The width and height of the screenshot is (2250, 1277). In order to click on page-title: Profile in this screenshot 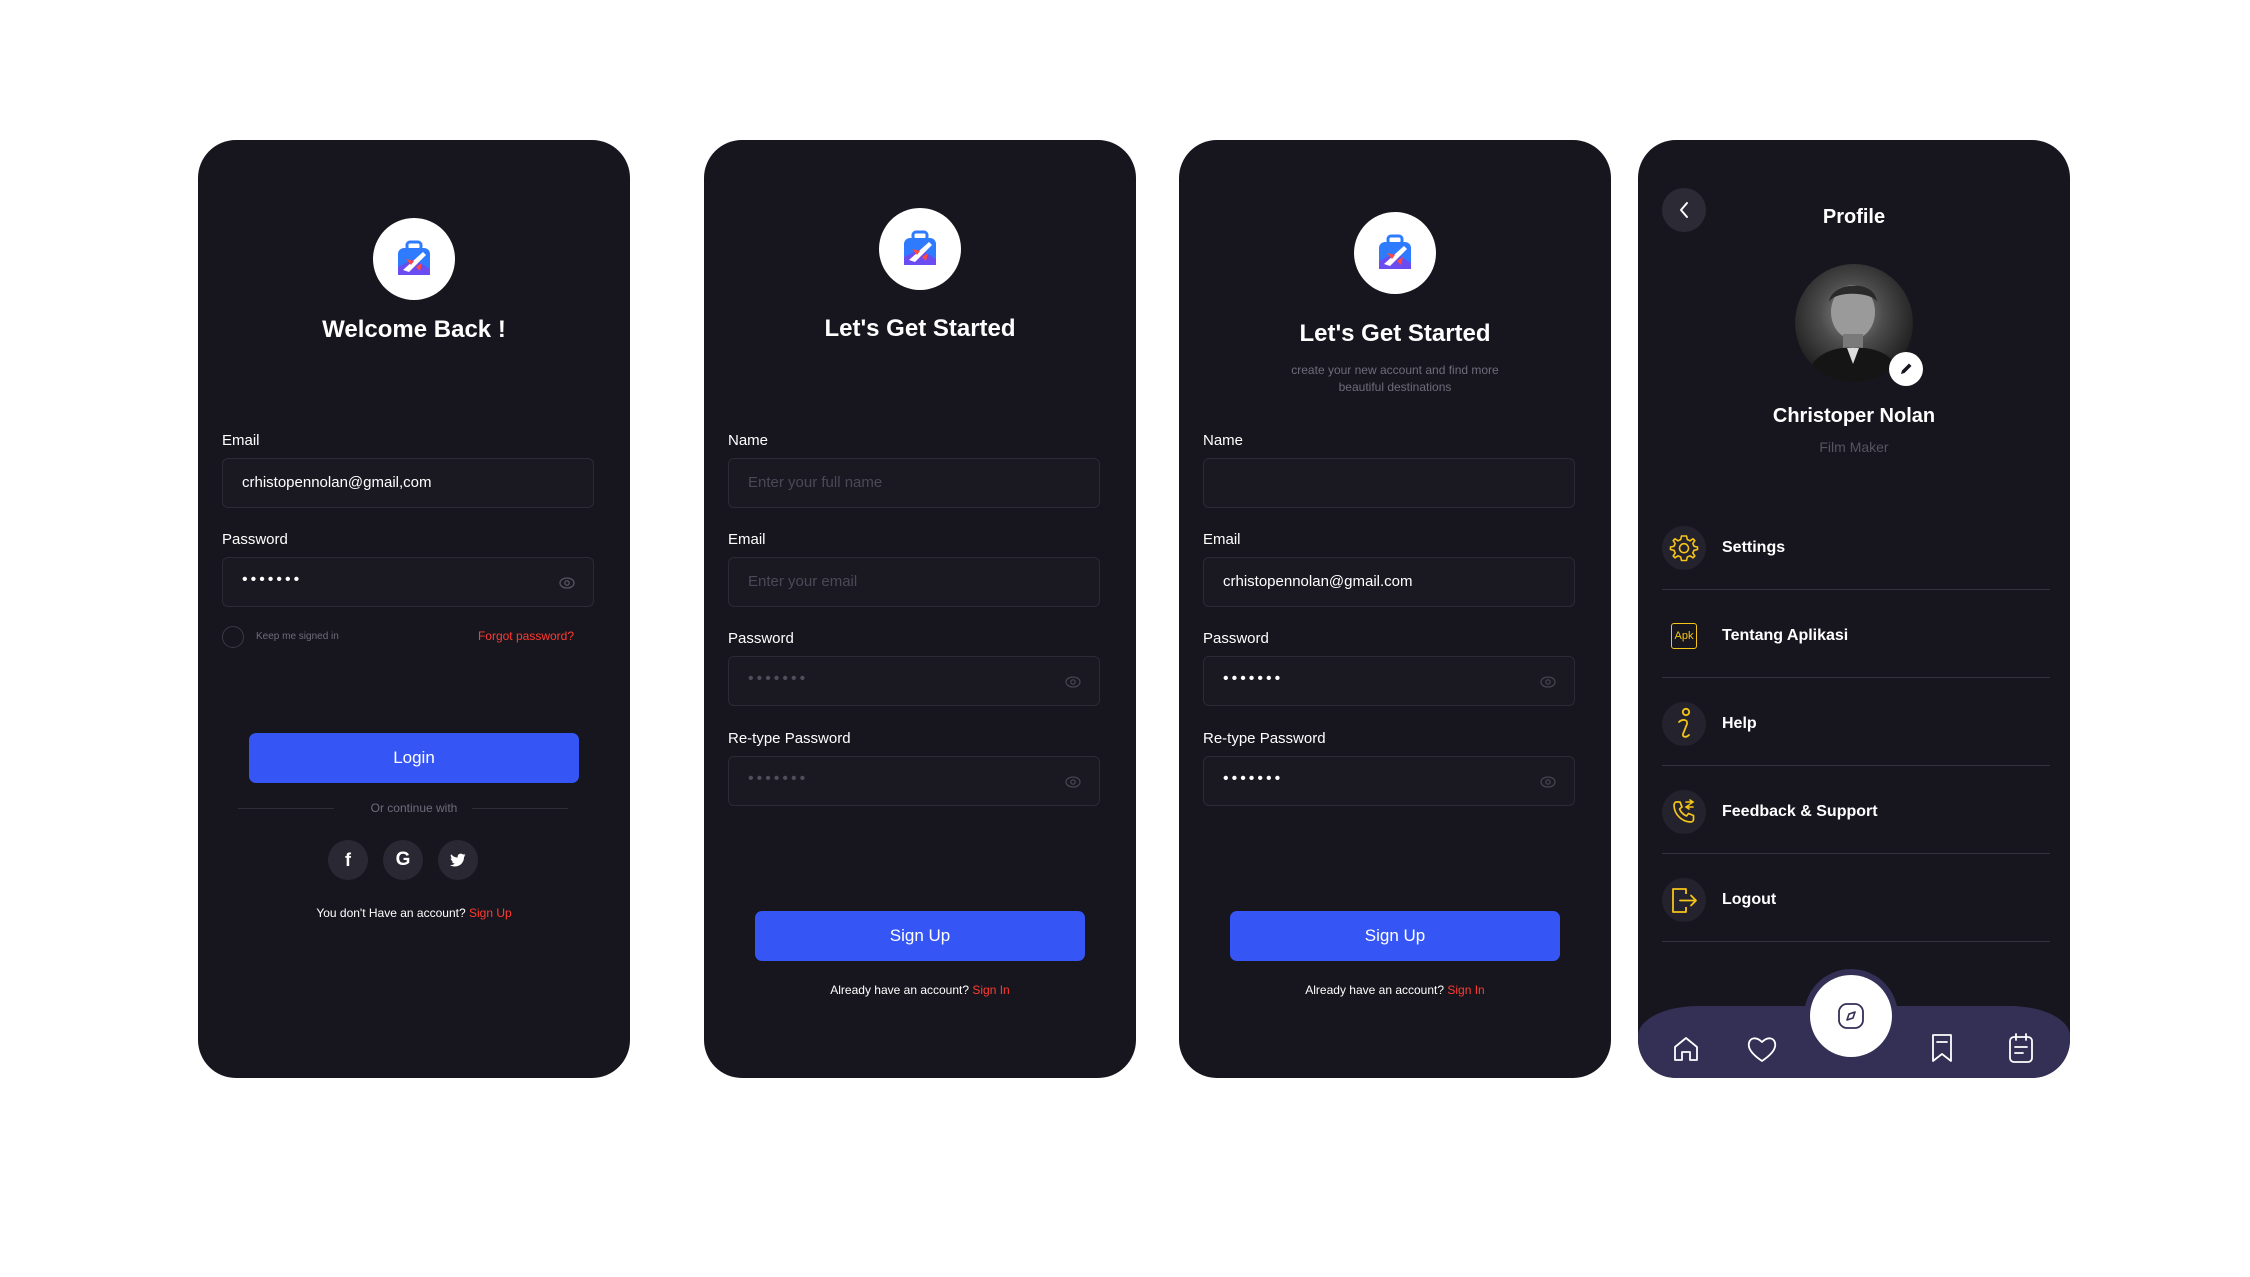, I will do `click(1854, 217)`.